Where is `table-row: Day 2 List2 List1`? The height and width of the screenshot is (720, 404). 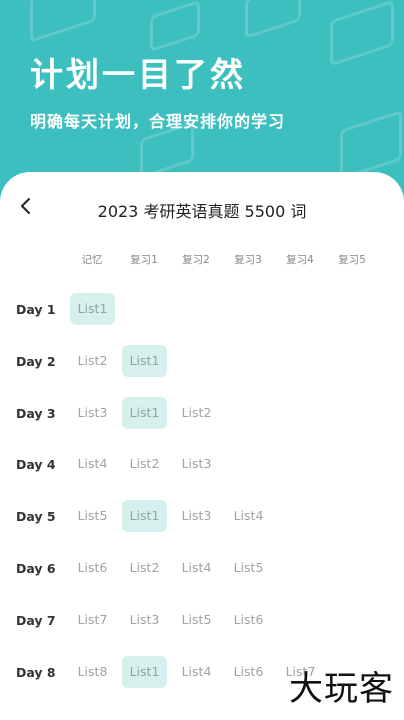
table-row: Day 2 List2 List1 is located at coordinates (202, 361).